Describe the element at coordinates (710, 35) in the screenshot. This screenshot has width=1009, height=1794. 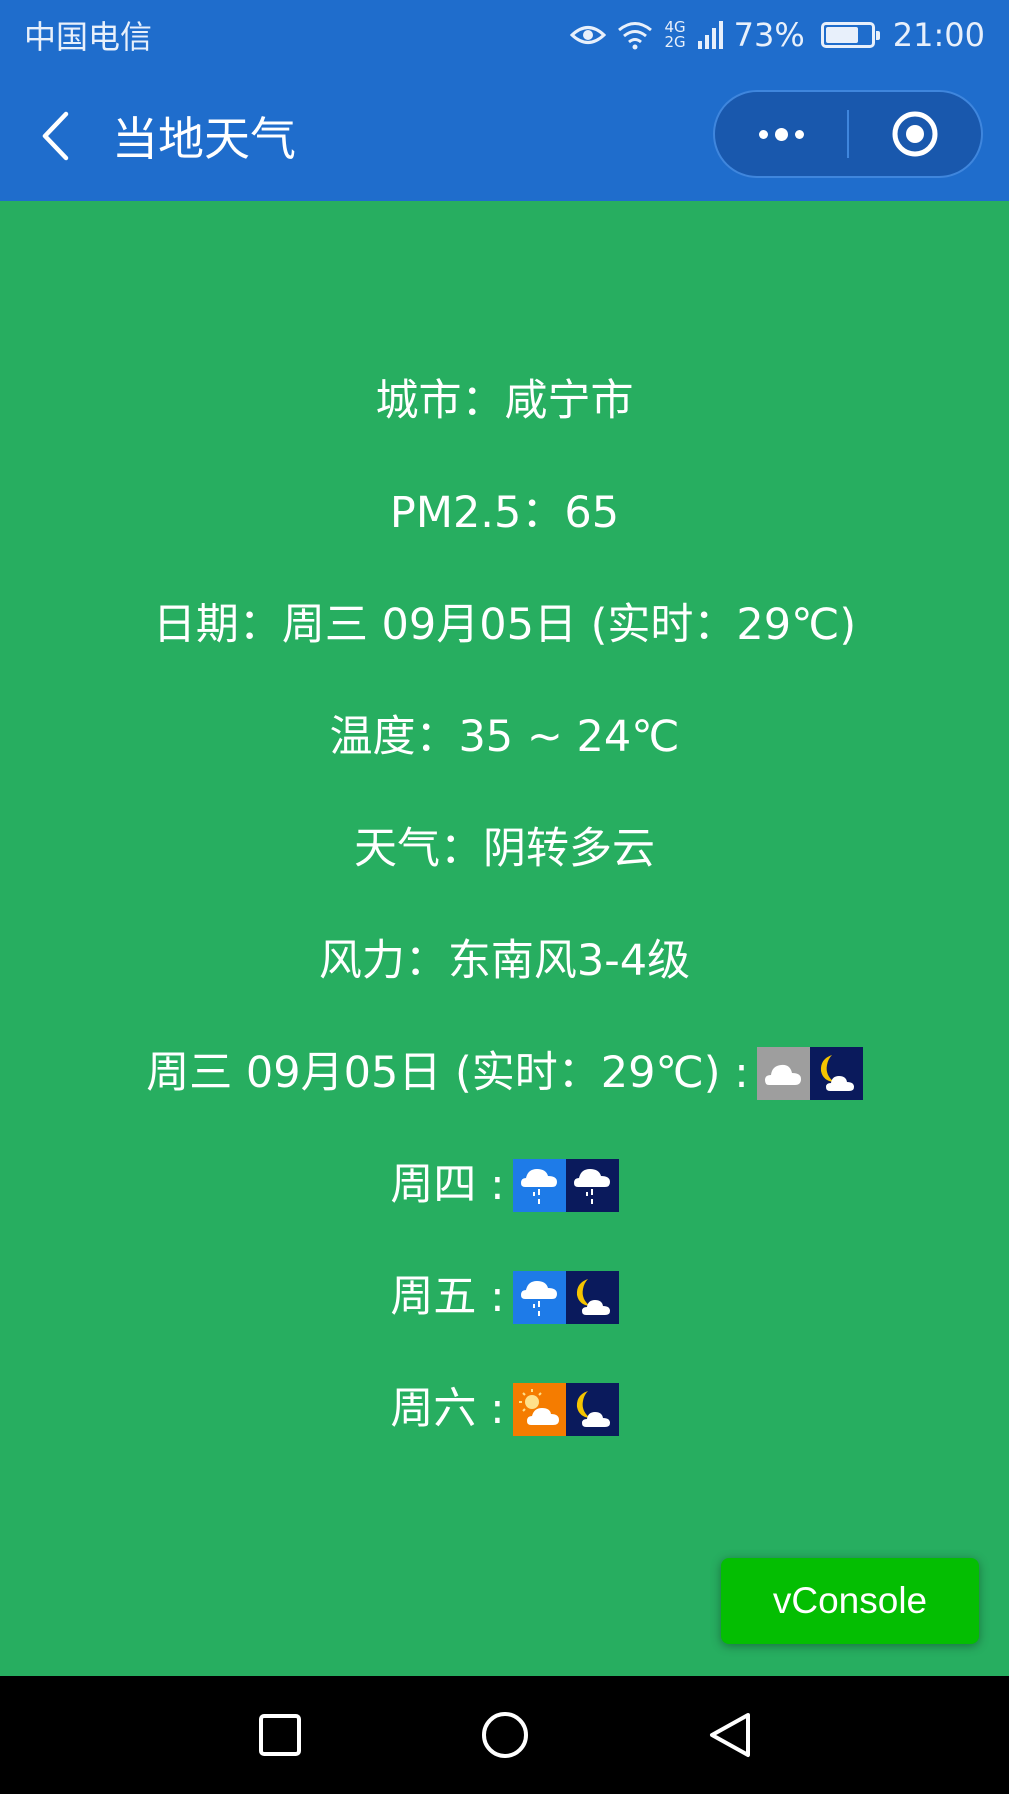
I see `signal-icon` at that location.